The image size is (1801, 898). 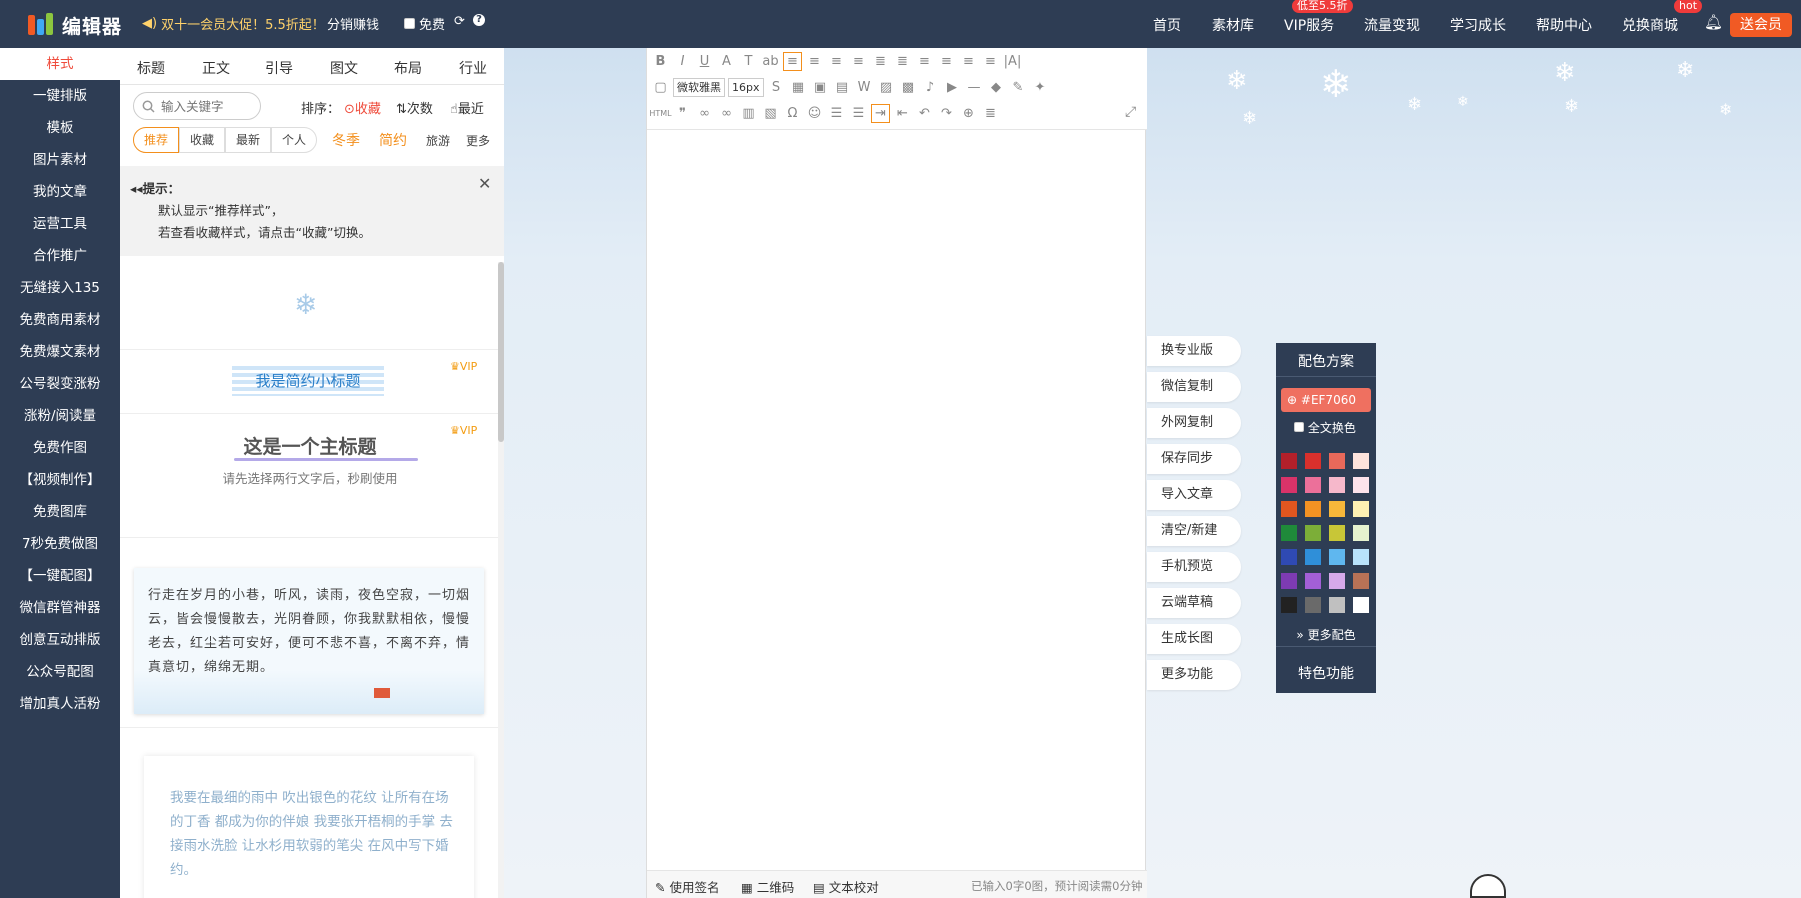 I want to click on tab-title: 标题, so click(x=151, y=68).